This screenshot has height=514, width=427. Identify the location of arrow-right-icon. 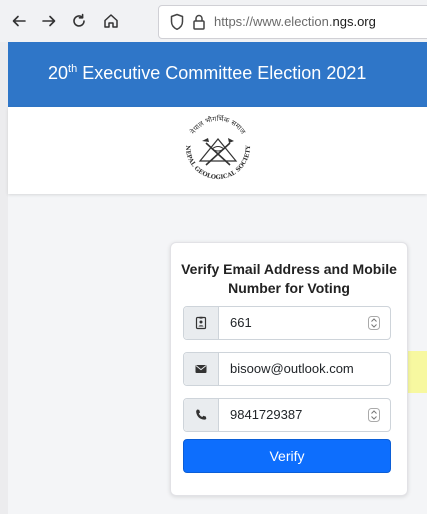
(49, 21).